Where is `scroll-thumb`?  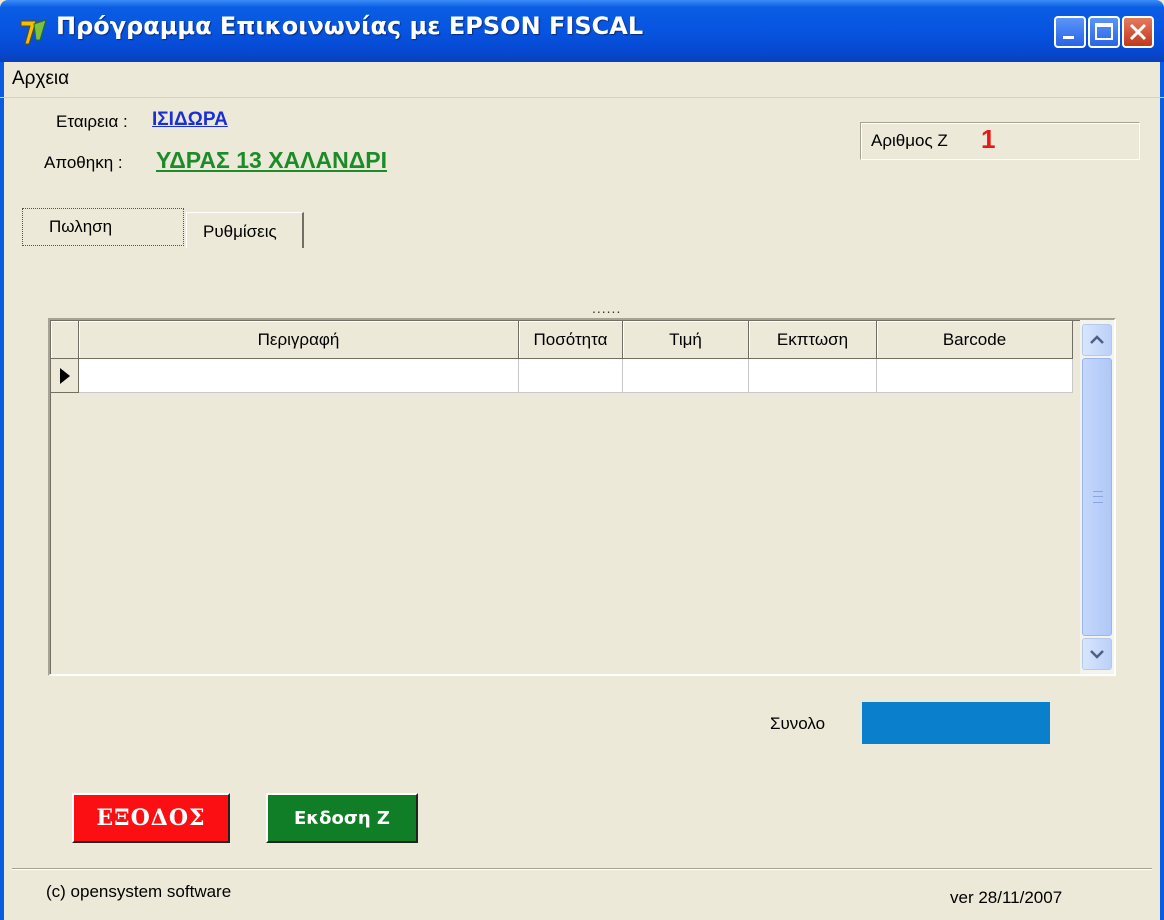
scroll-thumb is located at coordinates (1097, 497).